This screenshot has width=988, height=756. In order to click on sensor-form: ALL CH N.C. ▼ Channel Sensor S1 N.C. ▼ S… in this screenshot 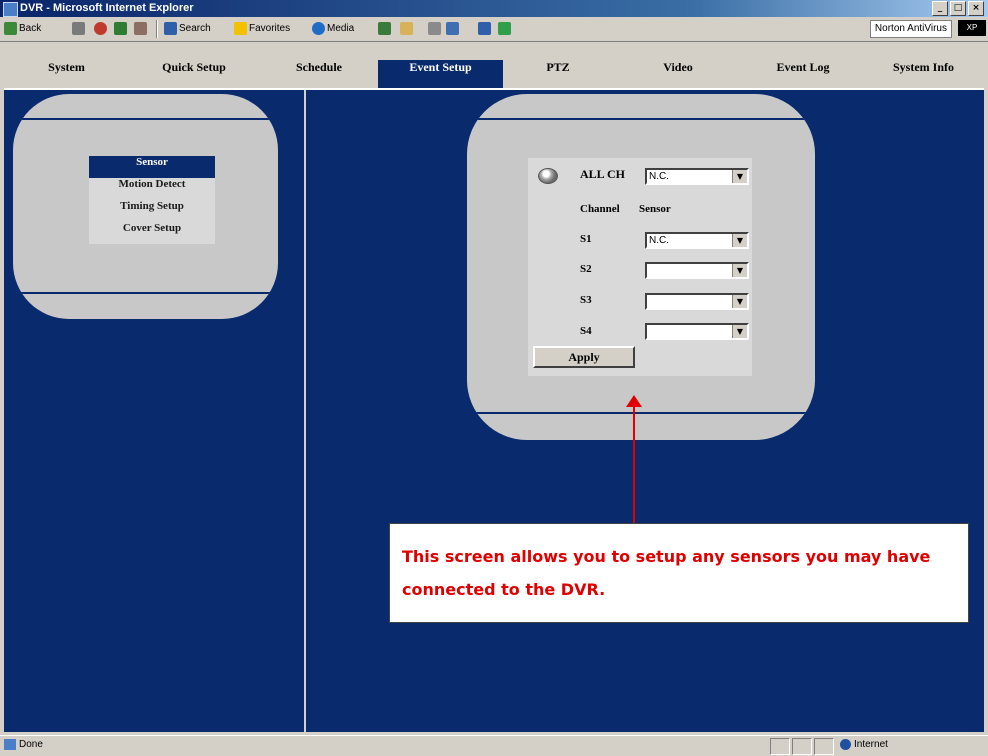, I will do `click(640, 267)`.